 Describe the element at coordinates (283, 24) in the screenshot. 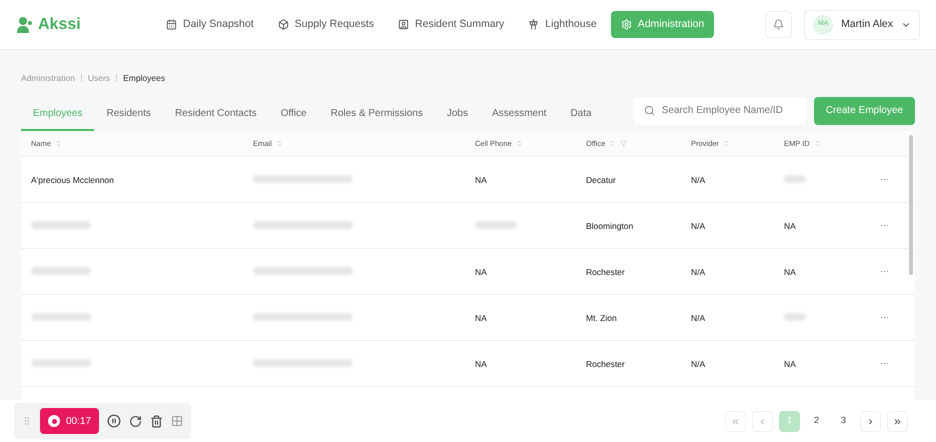

I see `box-icon` at that location.